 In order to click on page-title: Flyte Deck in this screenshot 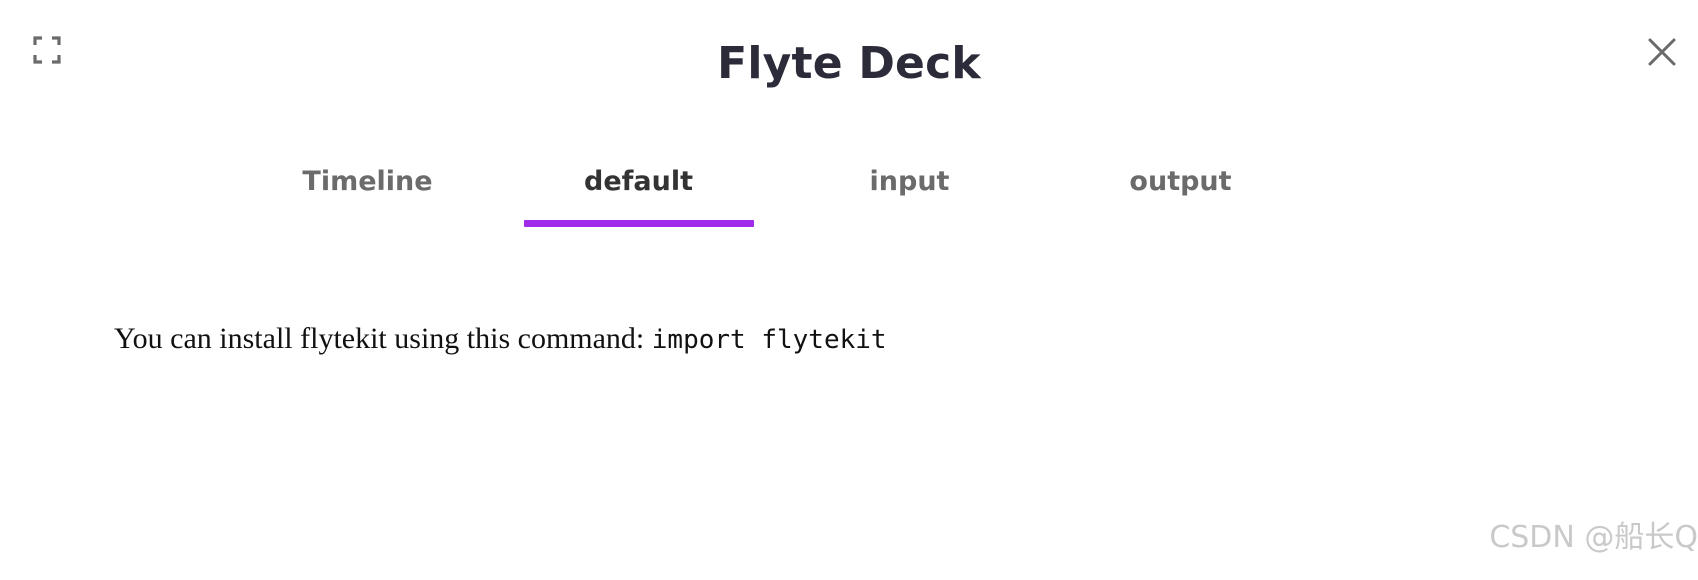, I will do `click(849, 63)`.